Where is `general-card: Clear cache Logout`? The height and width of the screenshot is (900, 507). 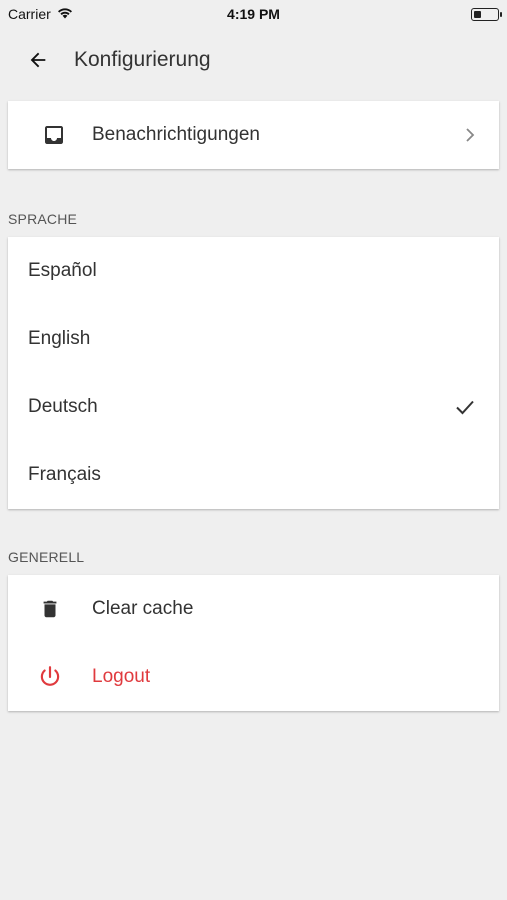
general-card: Clear cache Logout is located at coordinates (253, 643).